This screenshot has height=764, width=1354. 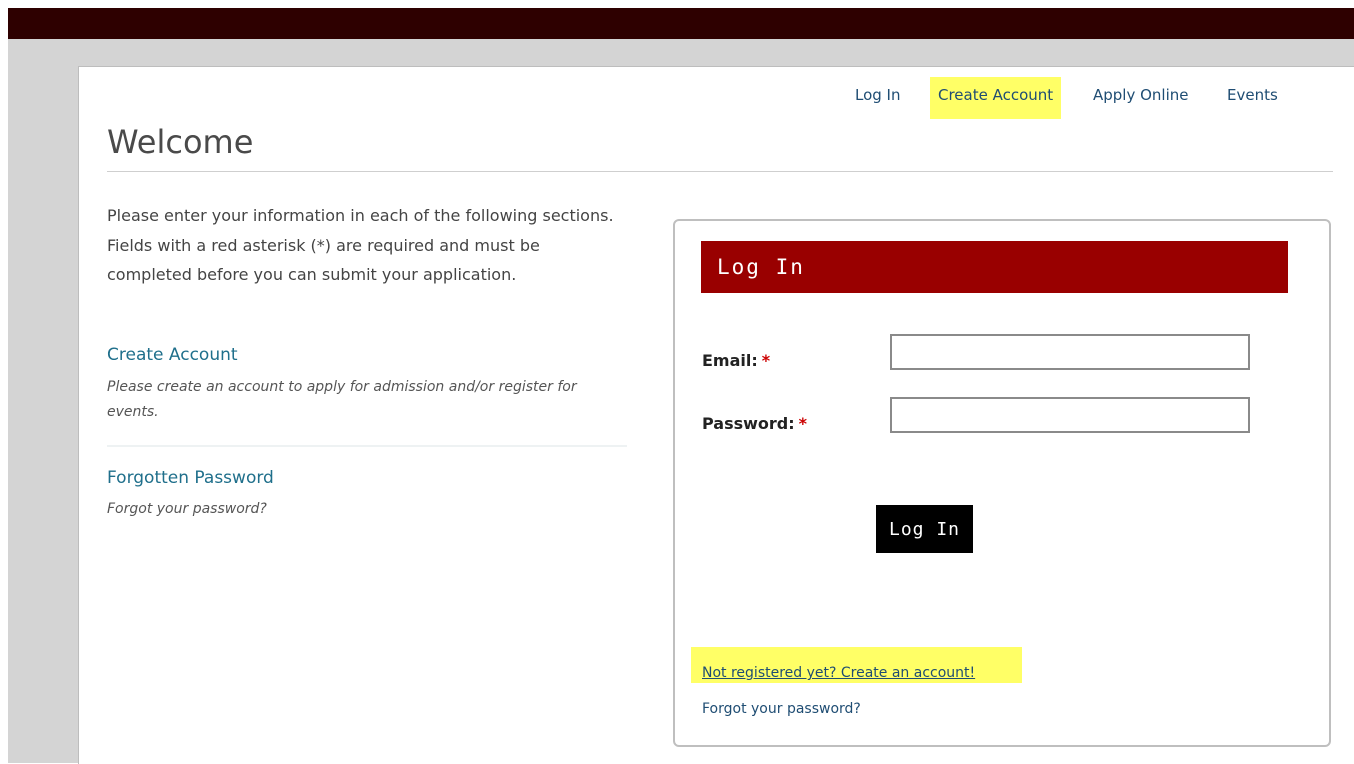 What do you see at coordinates (1141, 98) in the screenshot?
I see `nav-apply-online: Apply Online` at bounding box center [1141, 98].